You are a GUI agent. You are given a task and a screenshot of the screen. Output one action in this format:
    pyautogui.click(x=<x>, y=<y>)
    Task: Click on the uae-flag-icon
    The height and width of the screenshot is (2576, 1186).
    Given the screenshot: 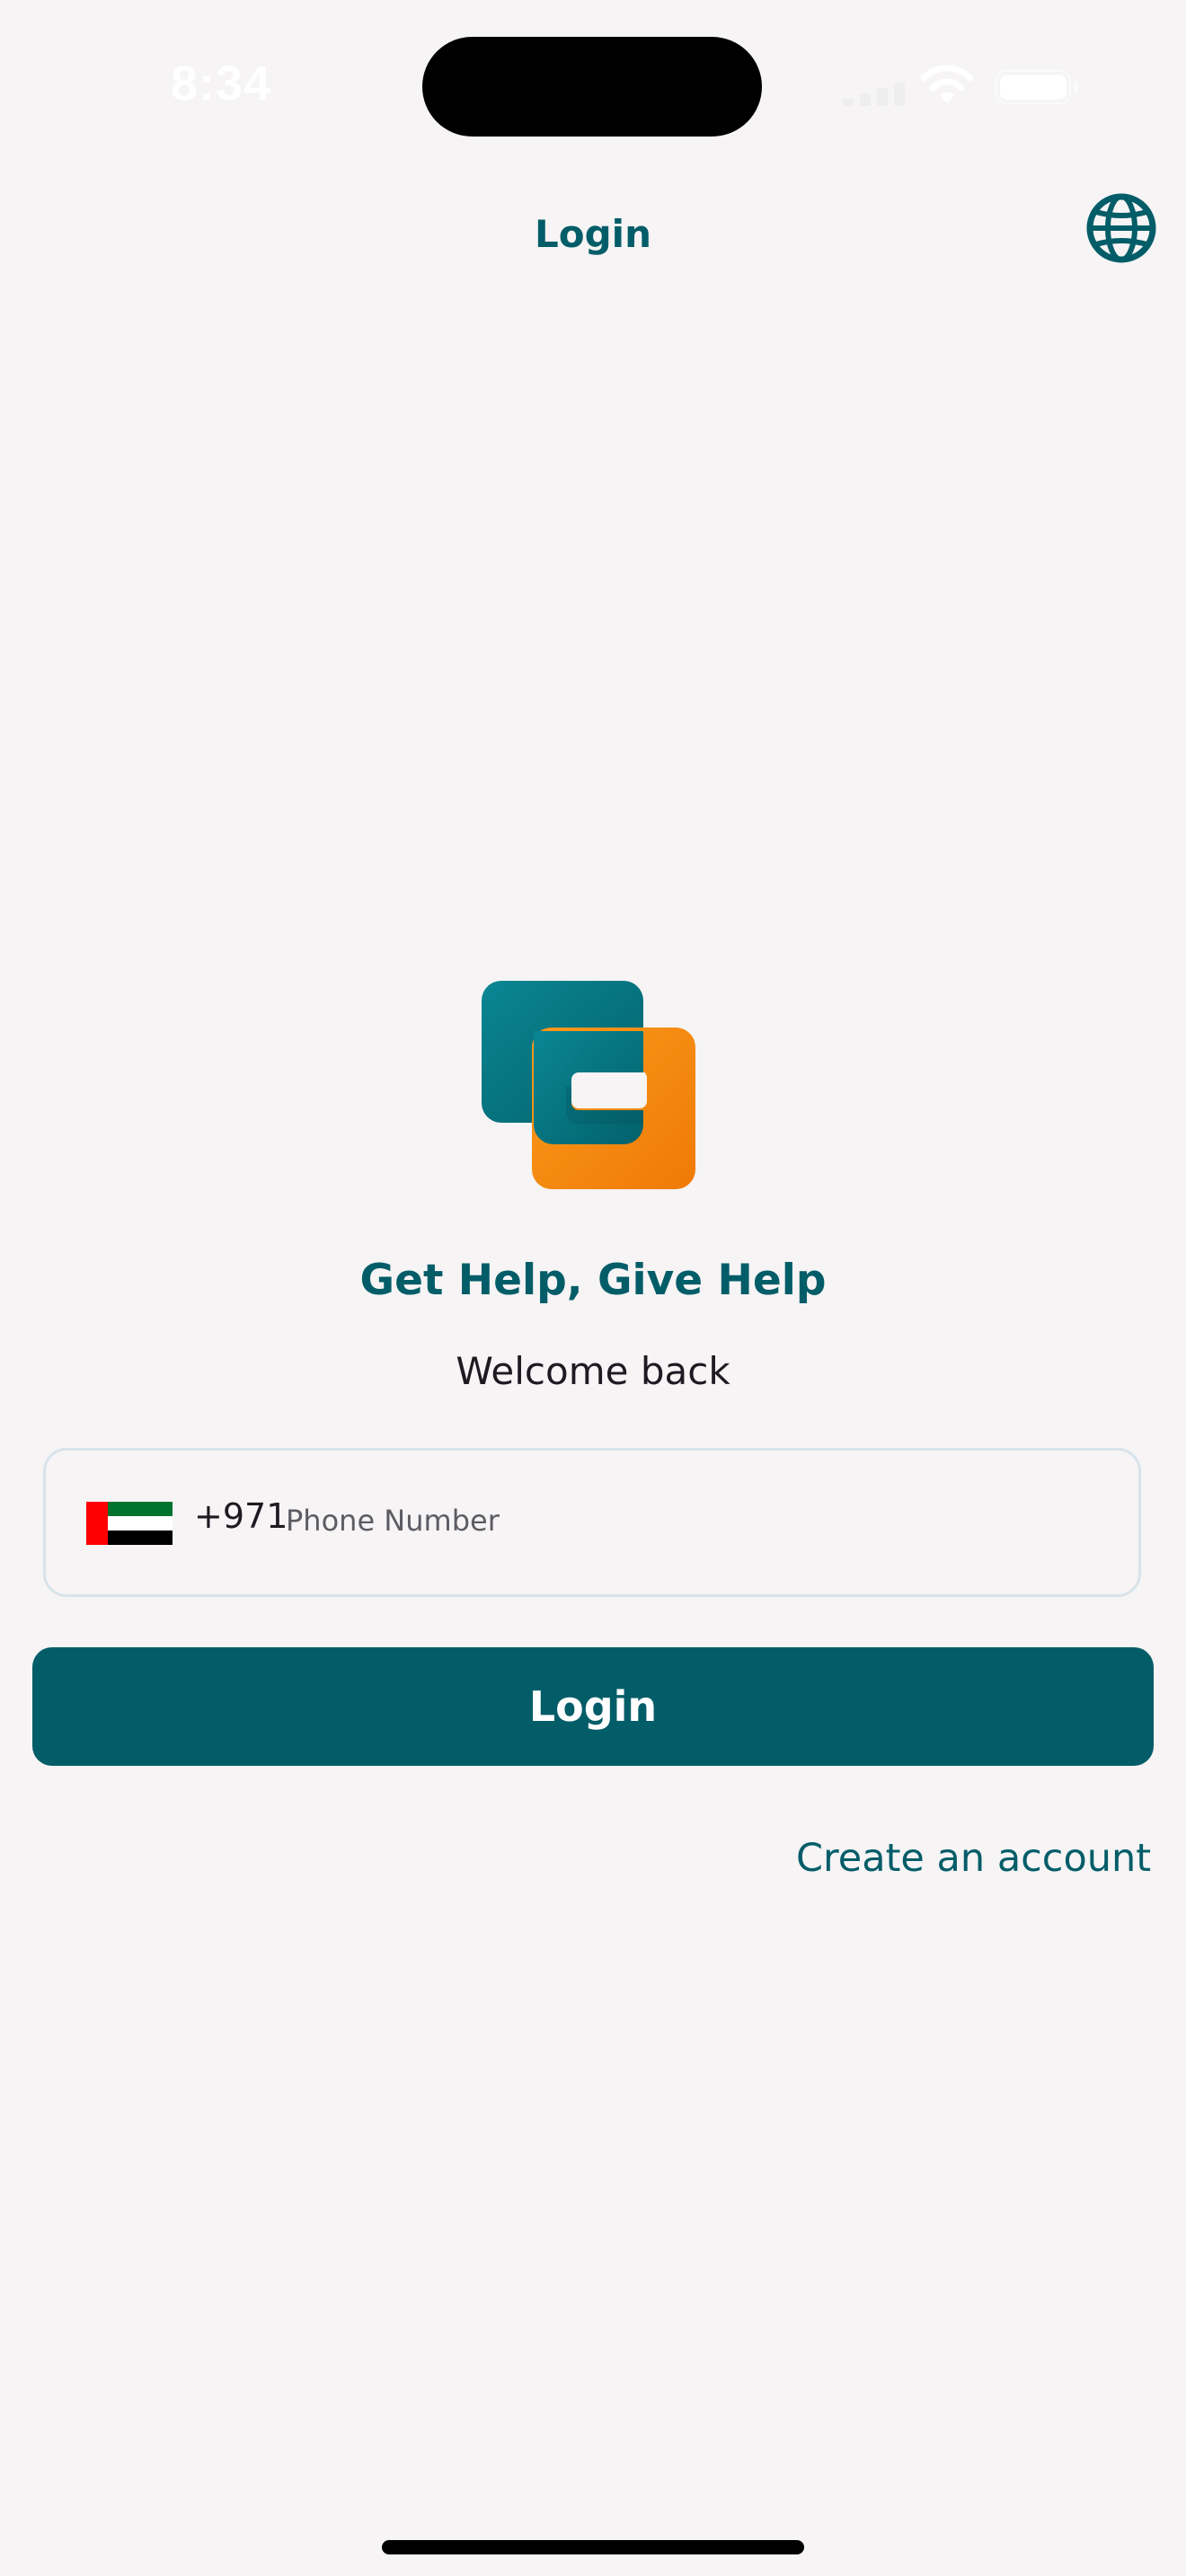 What is the action you would take?
    pyautogui.click(x=129, y=1523)
    